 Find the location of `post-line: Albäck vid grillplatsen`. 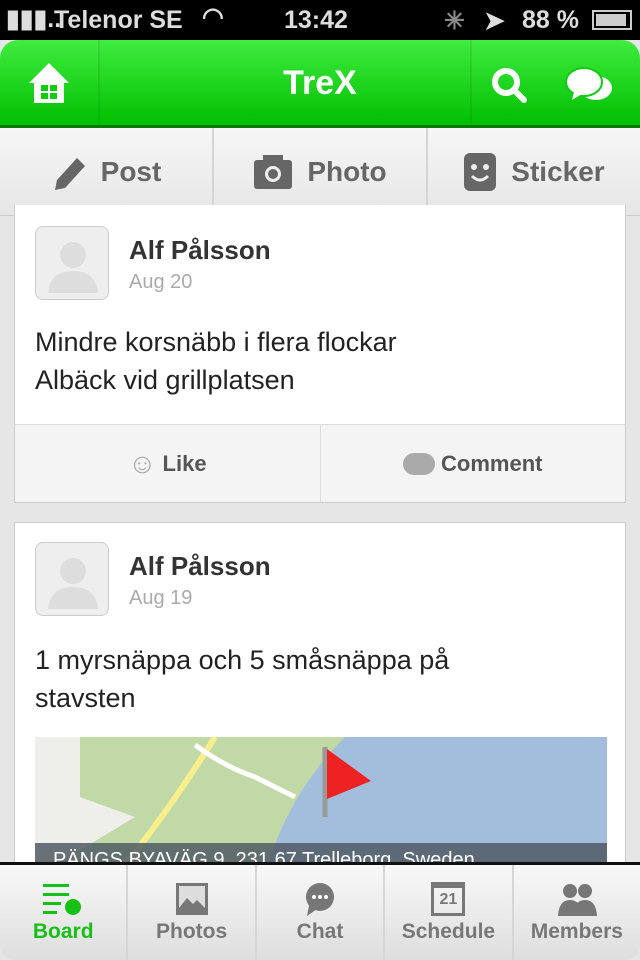

post-line: Albäck vid grillplatsen is located at coordinates (165, 380).